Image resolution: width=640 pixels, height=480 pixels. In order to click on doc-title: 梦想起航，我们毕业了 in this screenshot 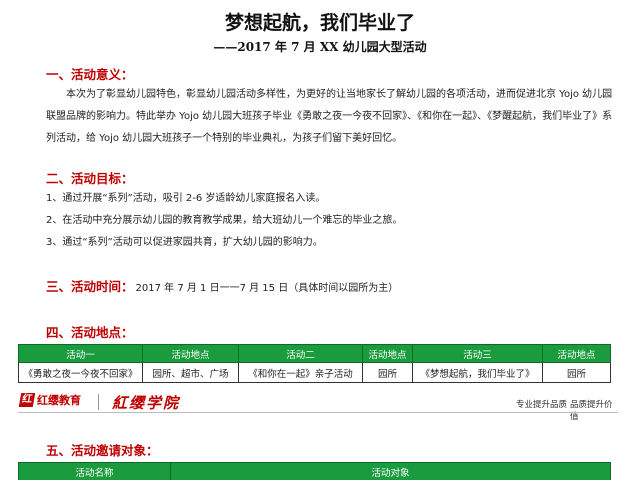, I will do `click(319, 23)`.